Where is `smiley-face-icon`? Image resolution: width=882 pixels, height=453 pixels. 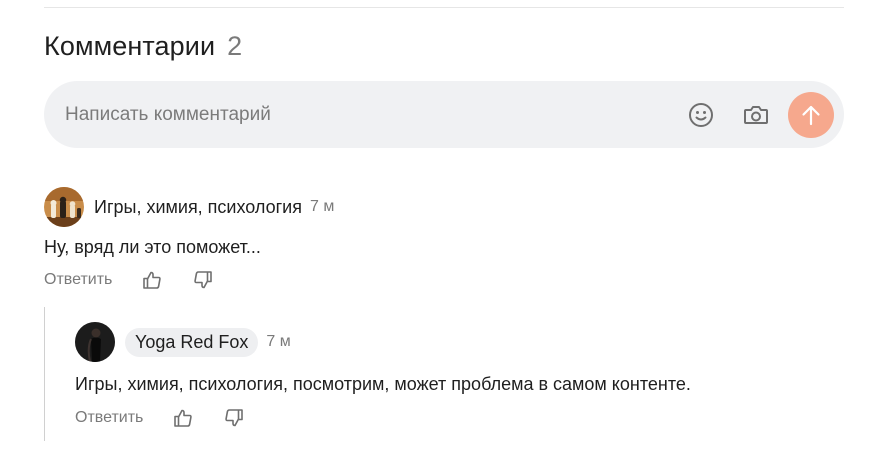
smiley-face-icon is located at coordinates (701, 115).